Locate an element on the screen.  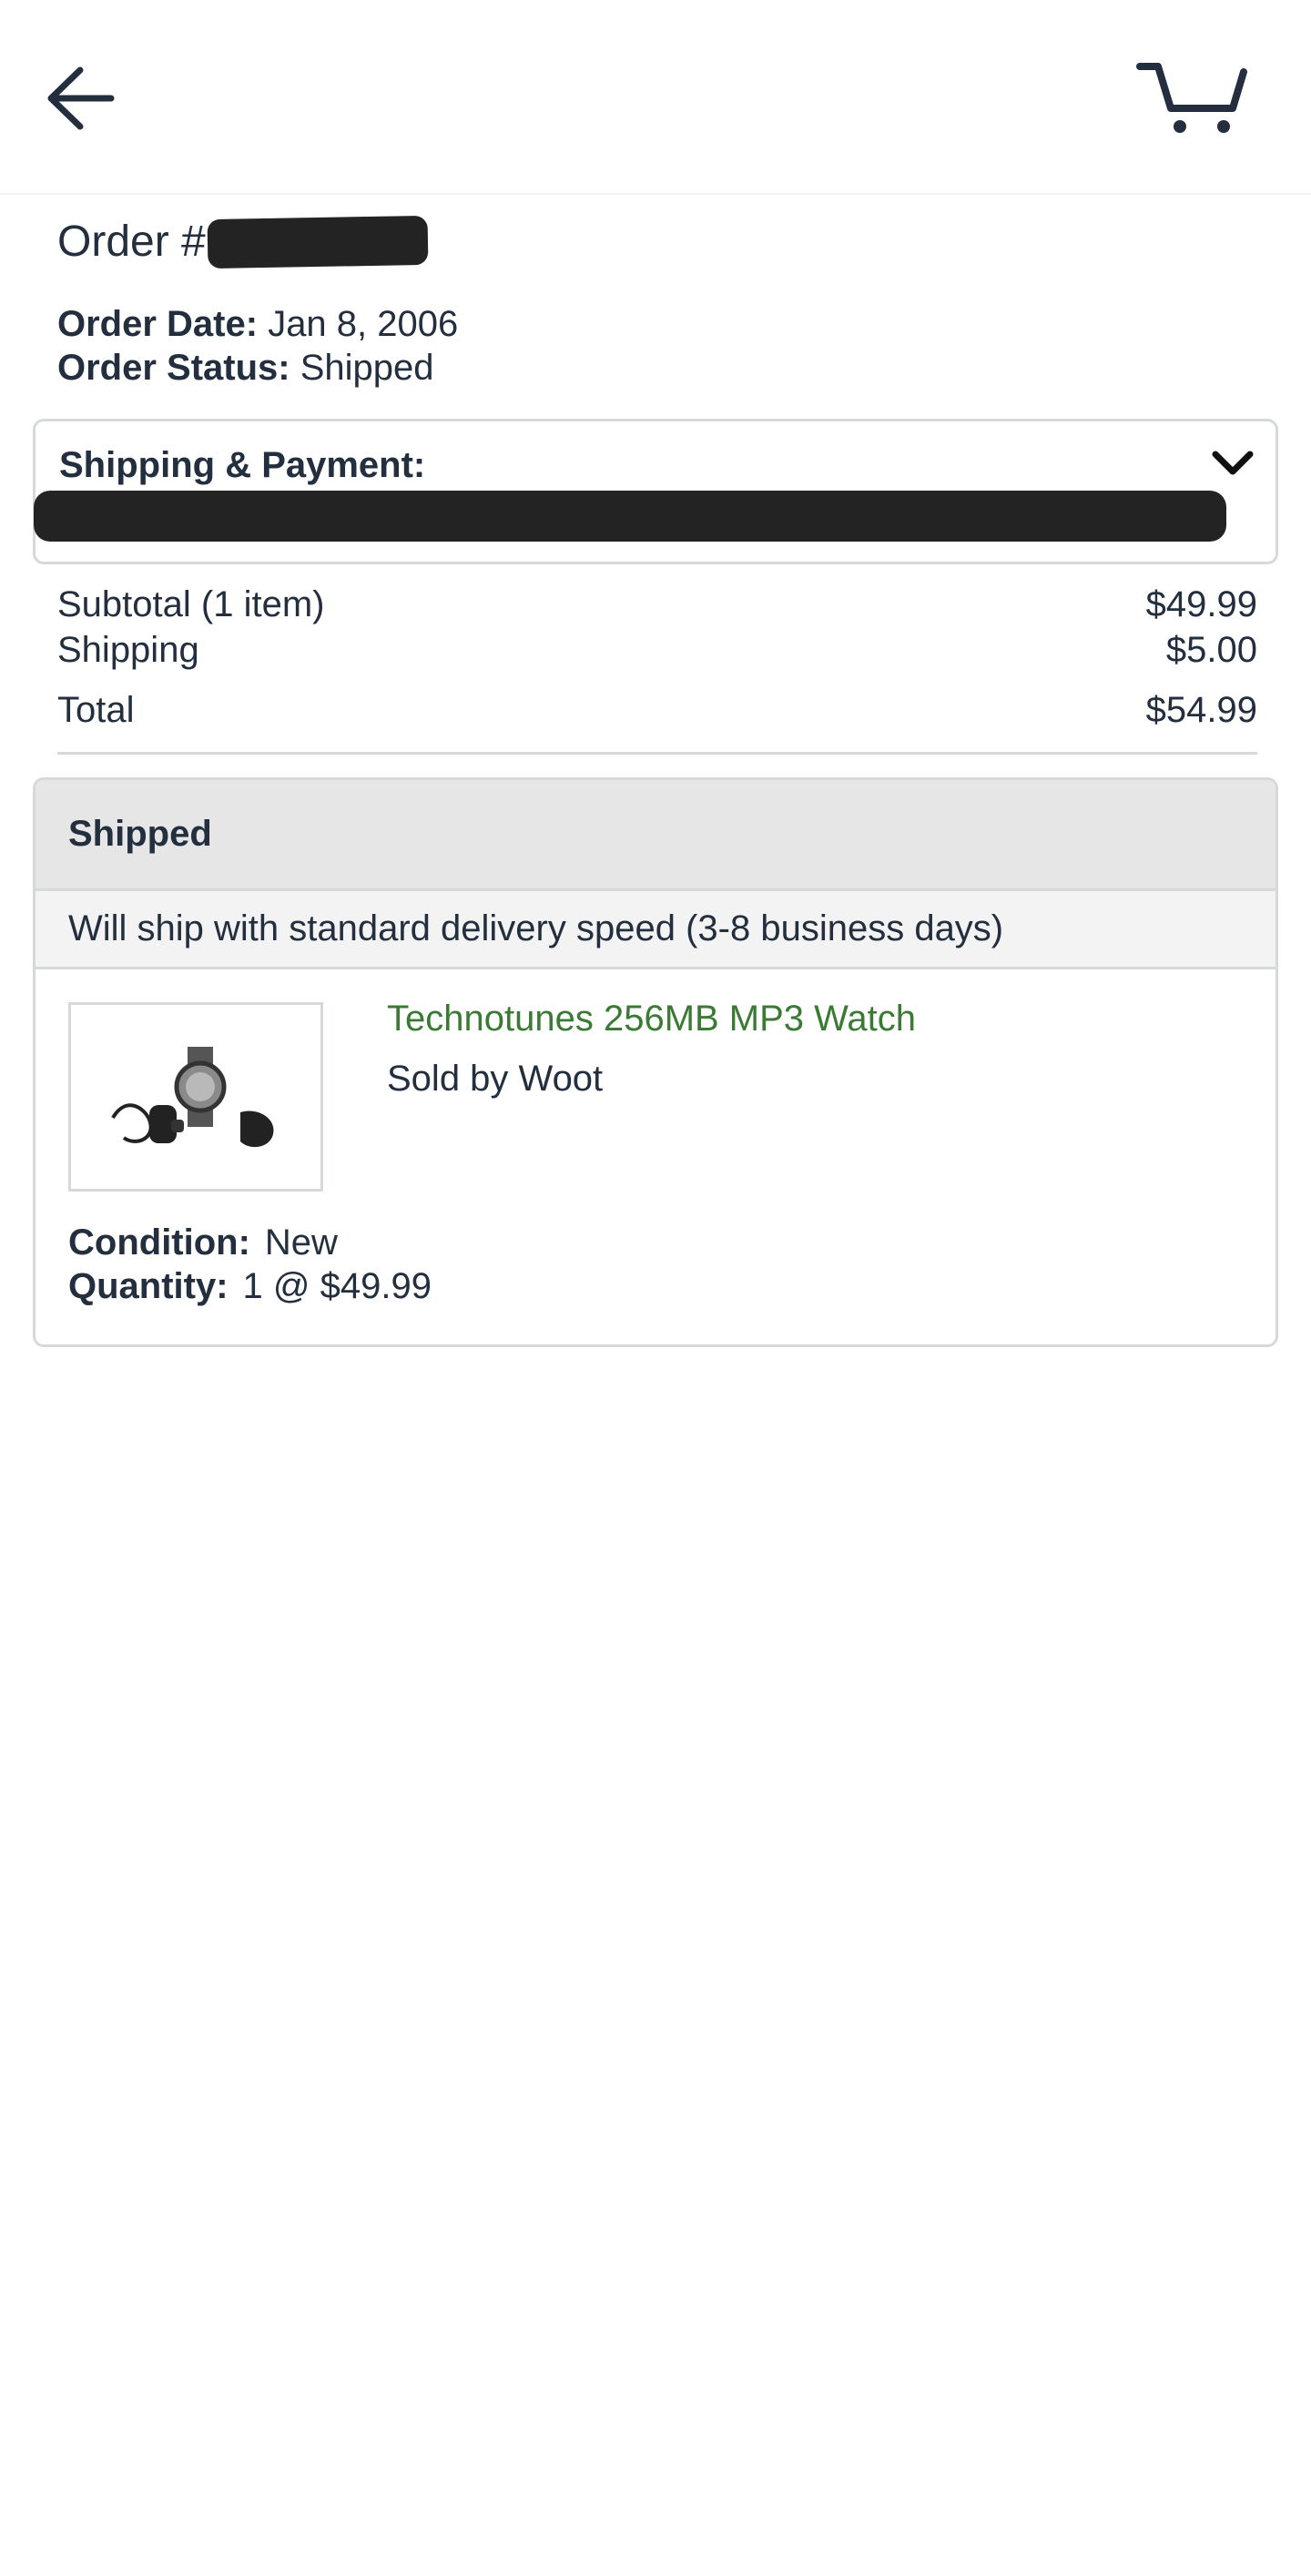
cart-icon is located at coordinates (1191, 98).